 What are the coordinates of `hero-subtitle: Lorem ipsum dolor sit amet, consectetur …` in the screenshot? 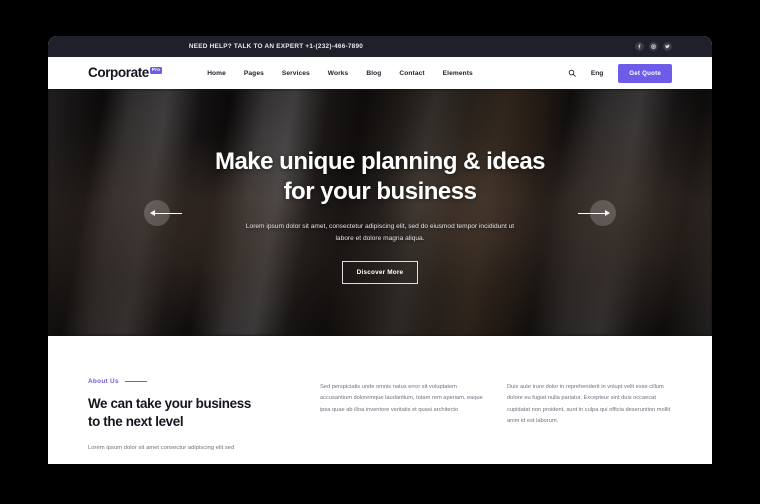 It's located at (380, 232).